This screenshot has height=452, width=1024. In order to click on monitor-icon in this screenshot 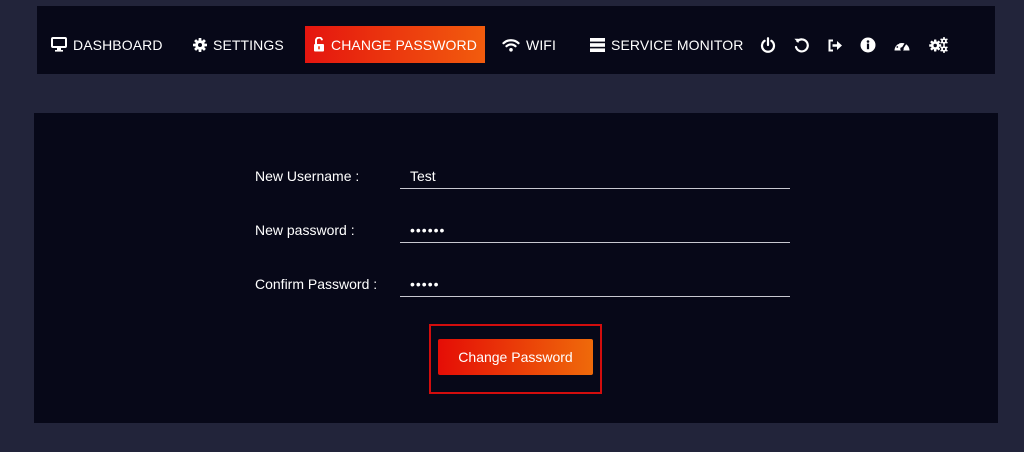, I will do `click(59, 44)`.